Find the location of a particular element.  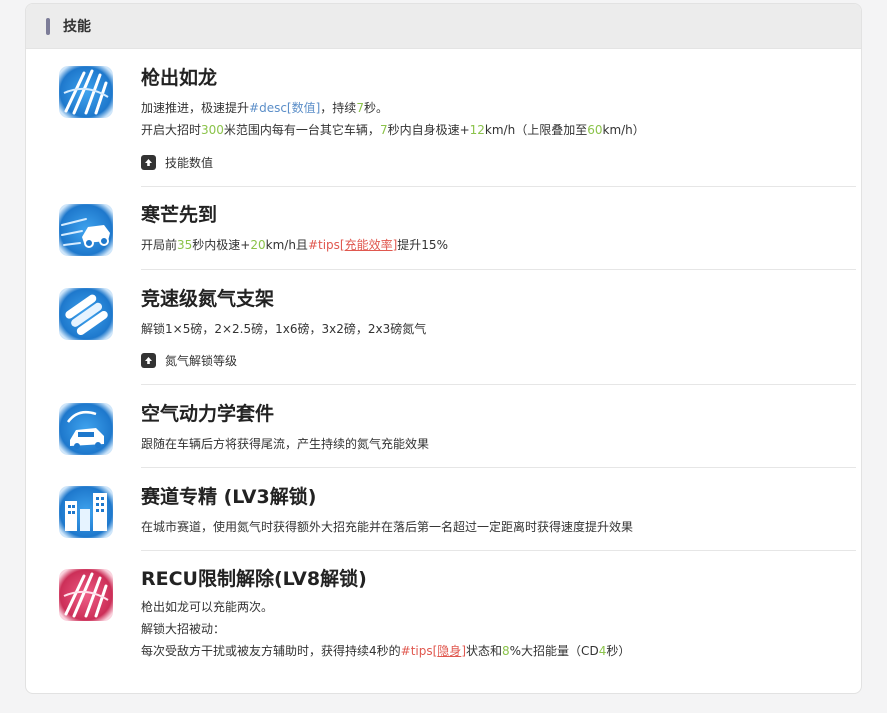

stealth-tip-link: 隐身 is located at coordinates (449, 651).